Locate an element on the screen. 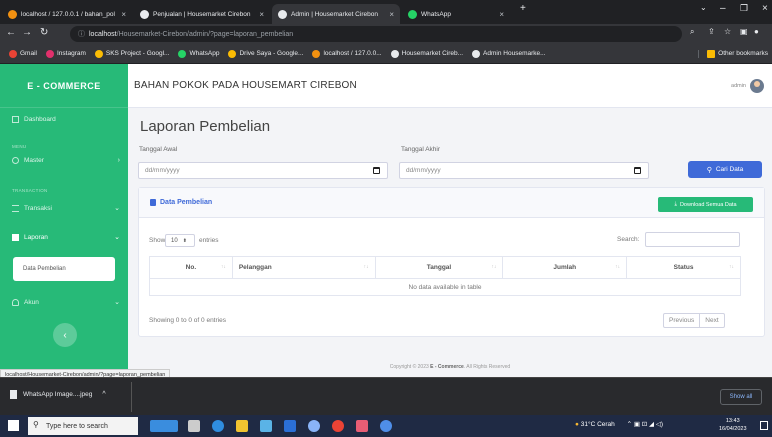  column-header-no: No. ↑↓ is located at coordinates (191, 267).